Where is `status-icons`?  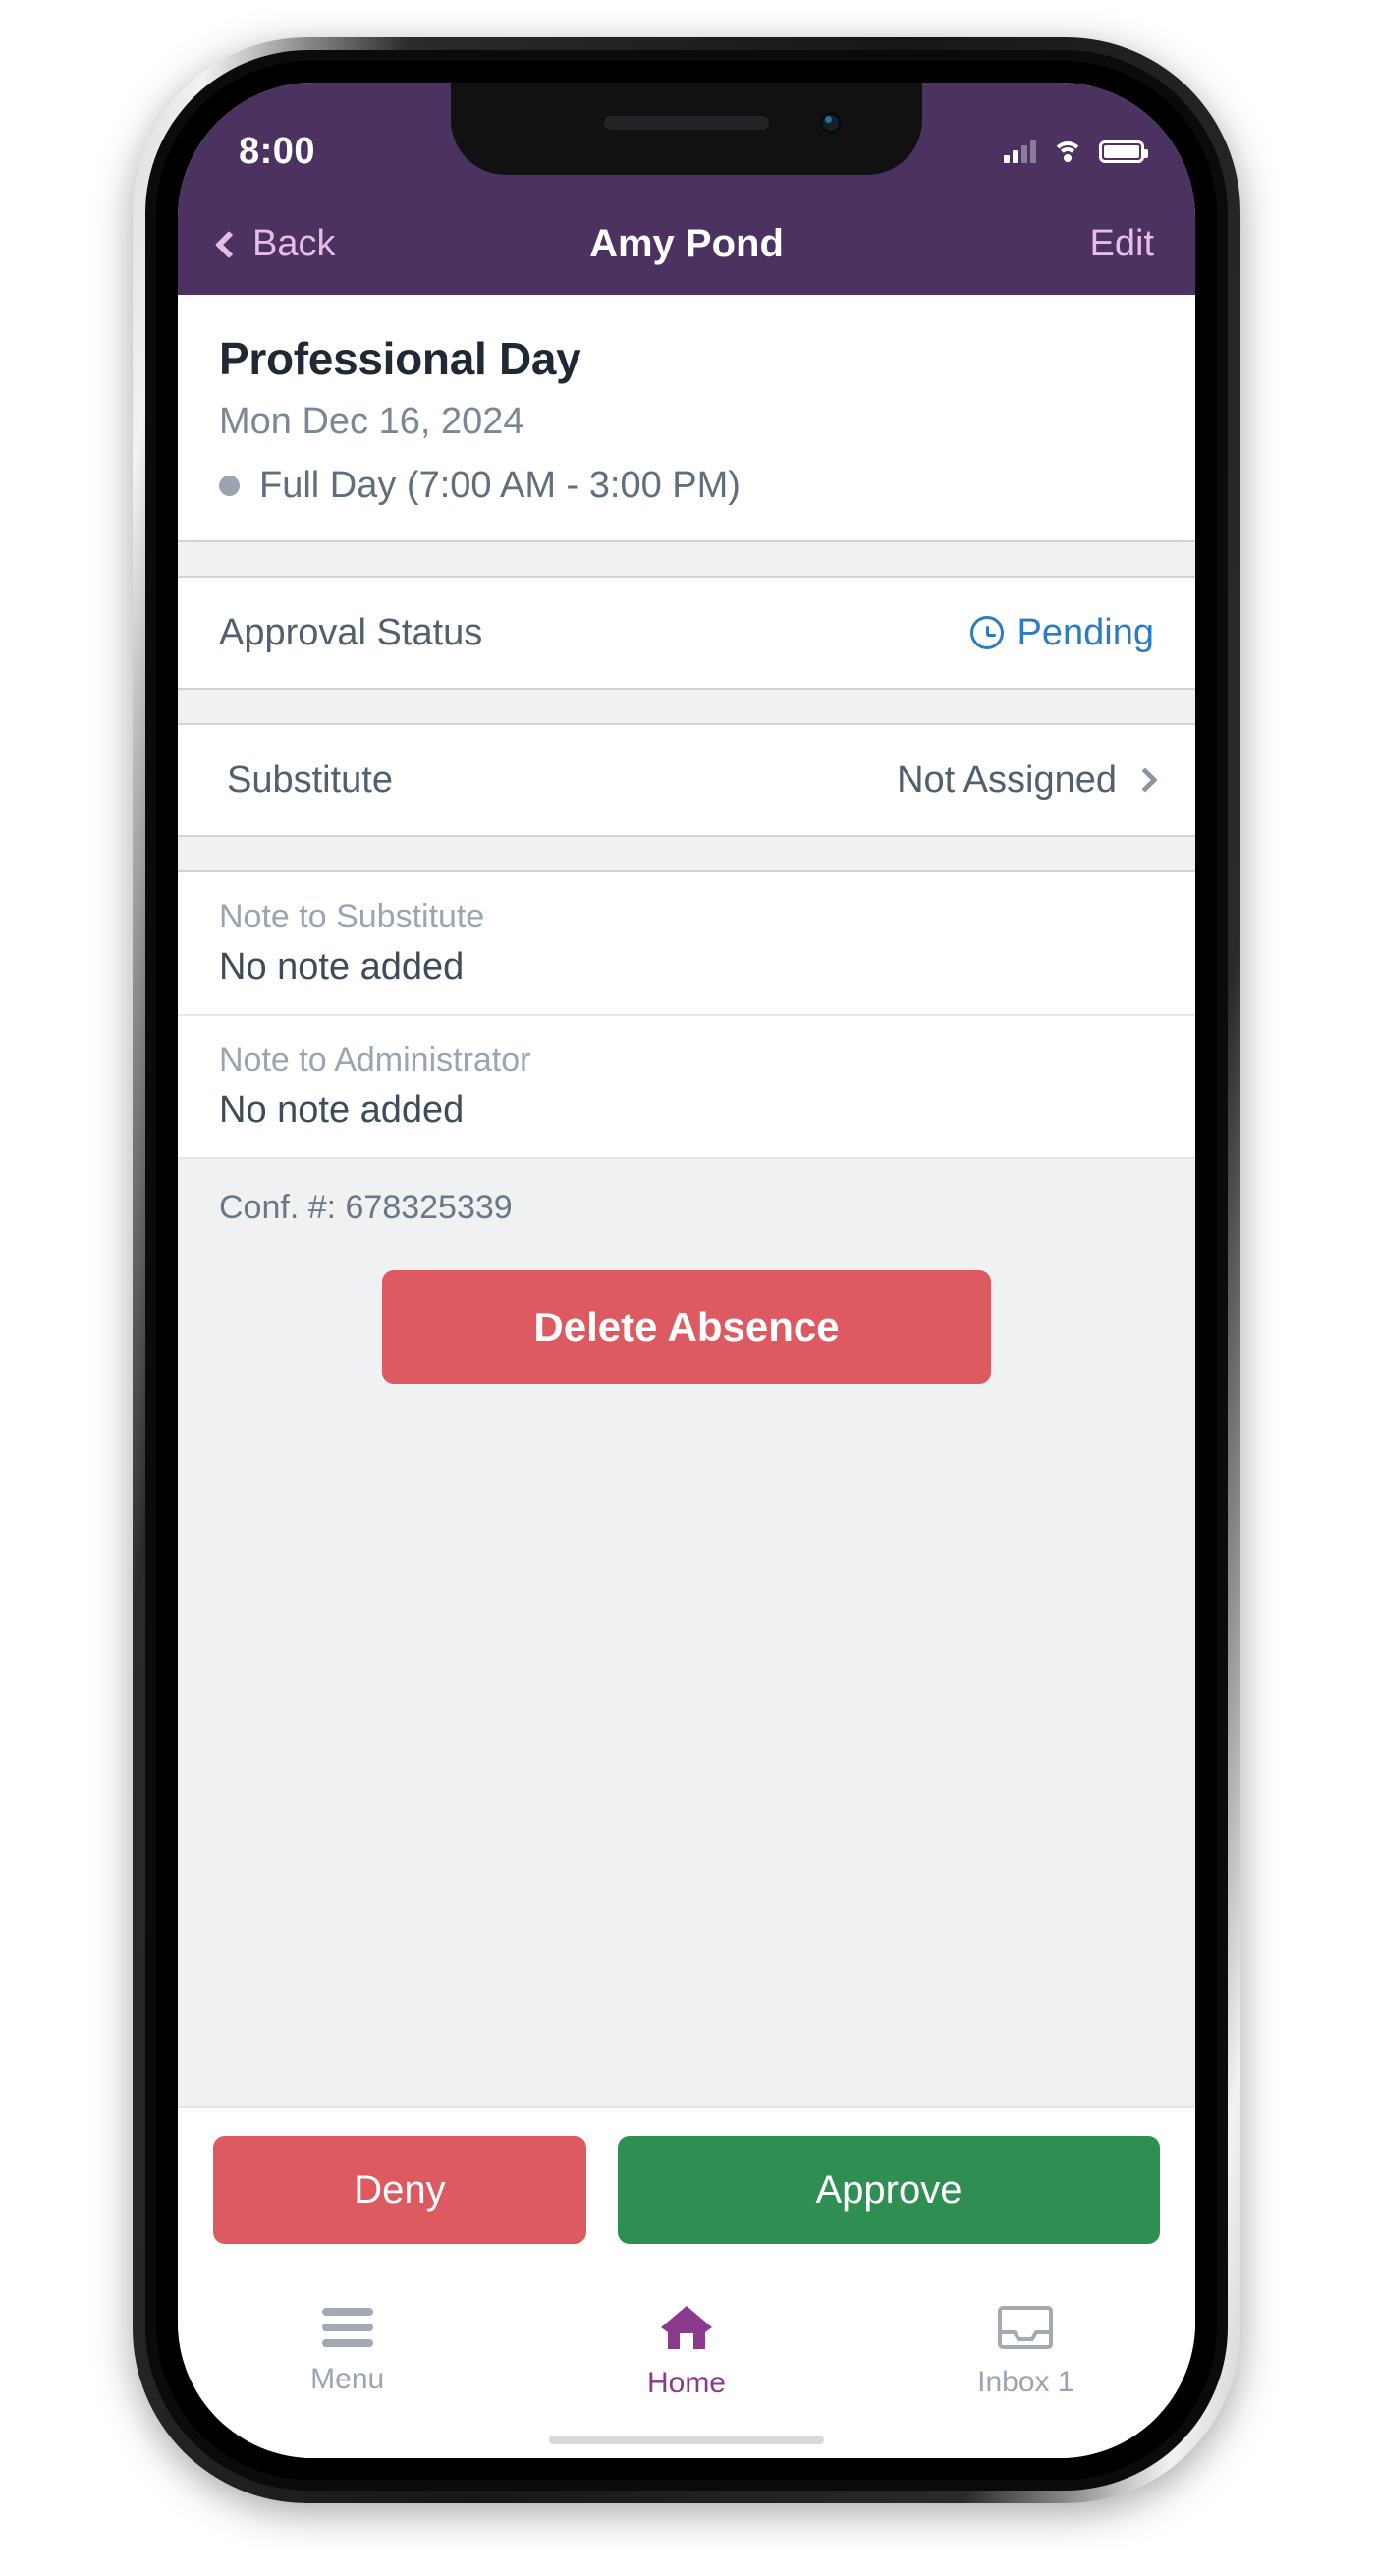
status-icons is located at coordinates (1076, 151).